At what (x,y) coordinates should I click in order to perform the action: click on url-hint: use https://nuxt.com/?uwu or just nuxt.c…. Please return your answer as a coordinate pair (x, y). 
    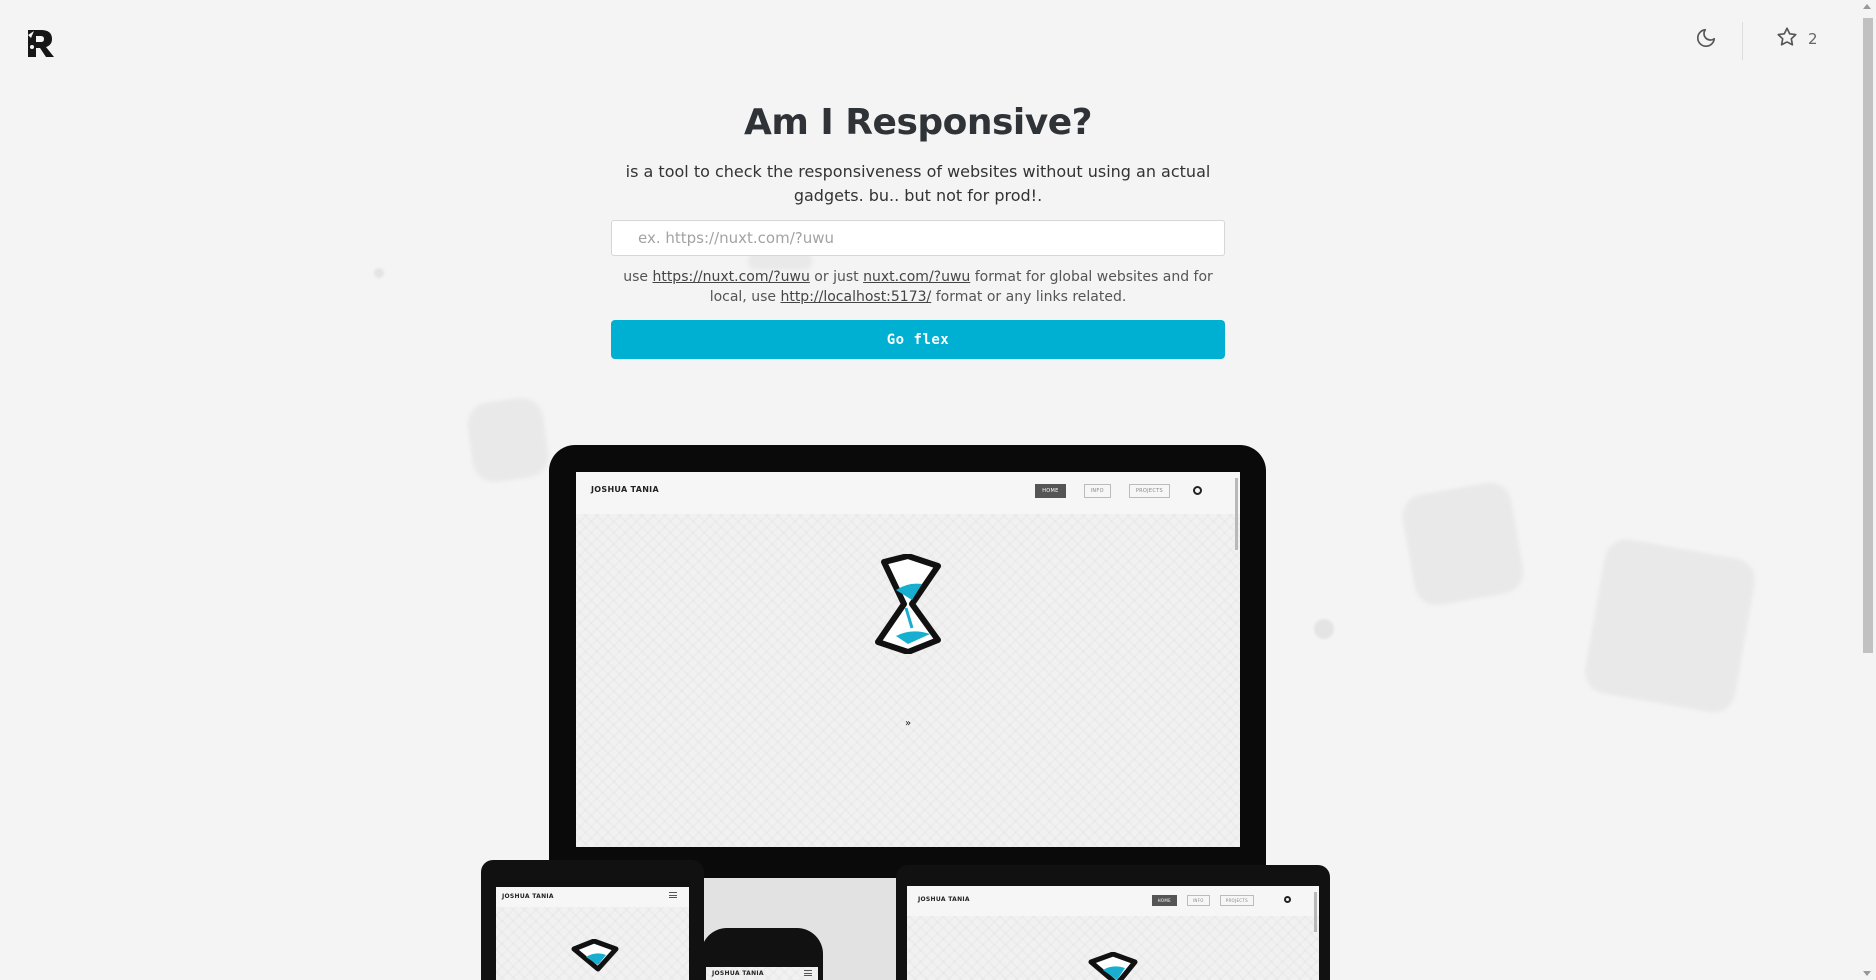
    Looking at the image, I should click on (918, 287).